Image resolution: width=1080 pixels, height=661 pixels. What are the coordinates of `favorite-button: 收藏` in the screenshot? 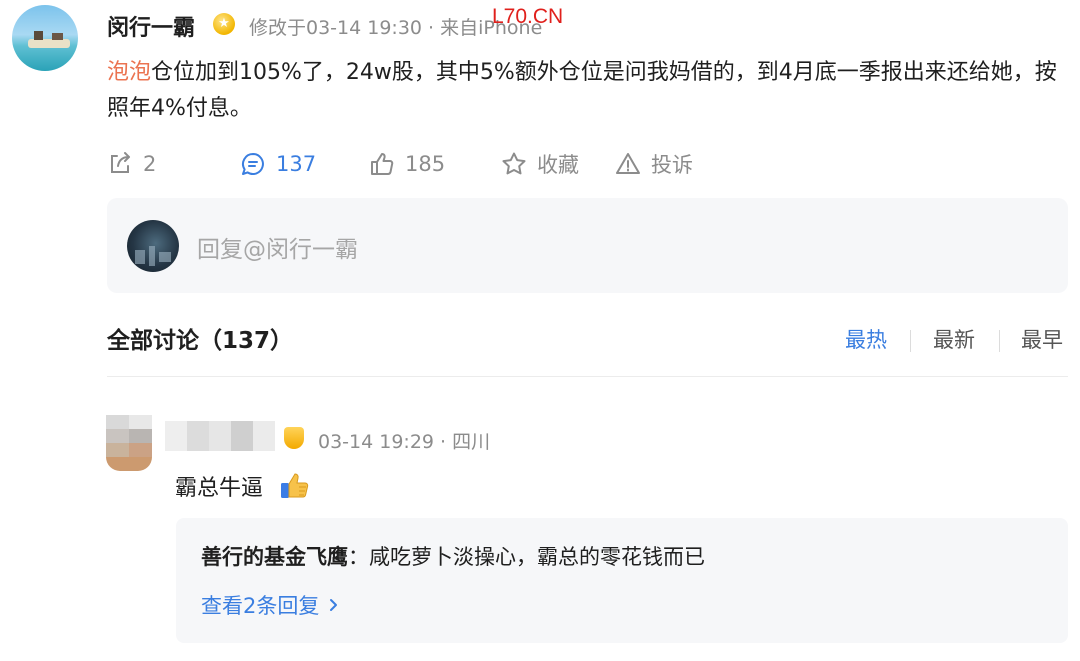 It's located at (540, 164).